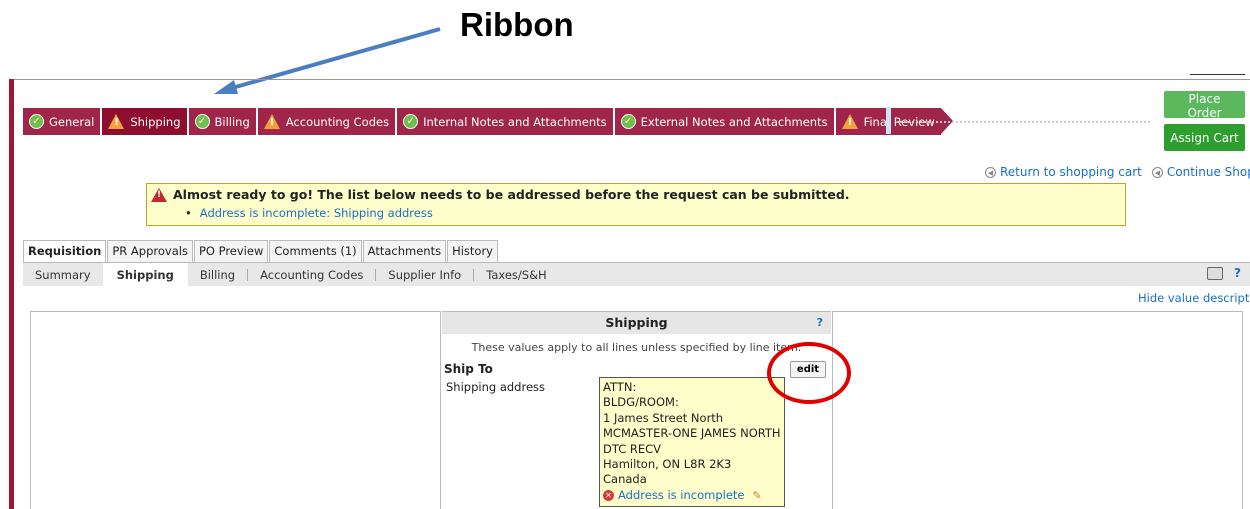 This screenshot has width=1250, height=509. Describe the element at coordinates (641, 402) in the screenshot. I see `address-line: BLDG/ROOM:` at that location.